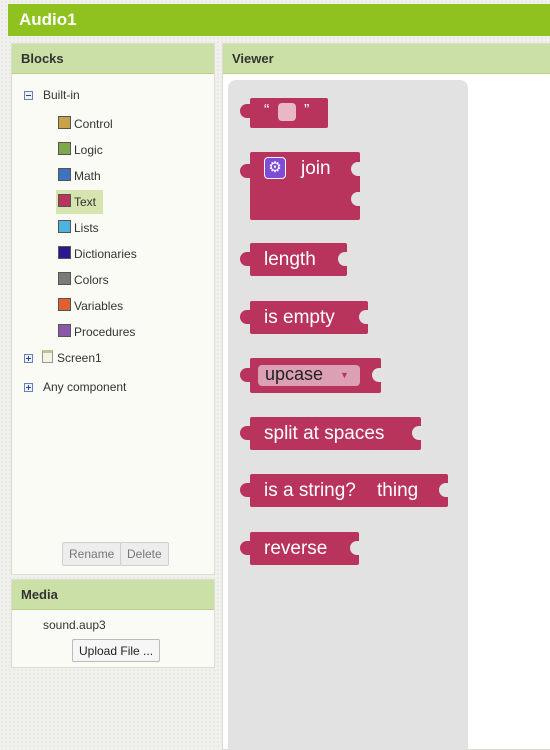 The image size is (550, 750). Describe the element at coordinates (87, 176) in the screenshot. I see `category-label: Math` at that location.